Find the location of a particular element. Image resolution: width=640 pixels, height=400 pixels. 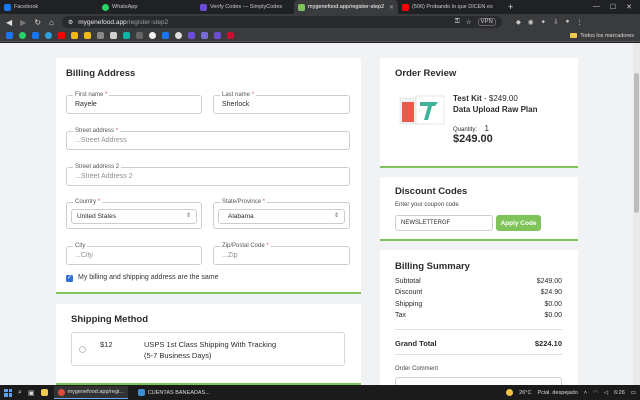

url-host: mygenefood.app is located at coordinates (102, 22).